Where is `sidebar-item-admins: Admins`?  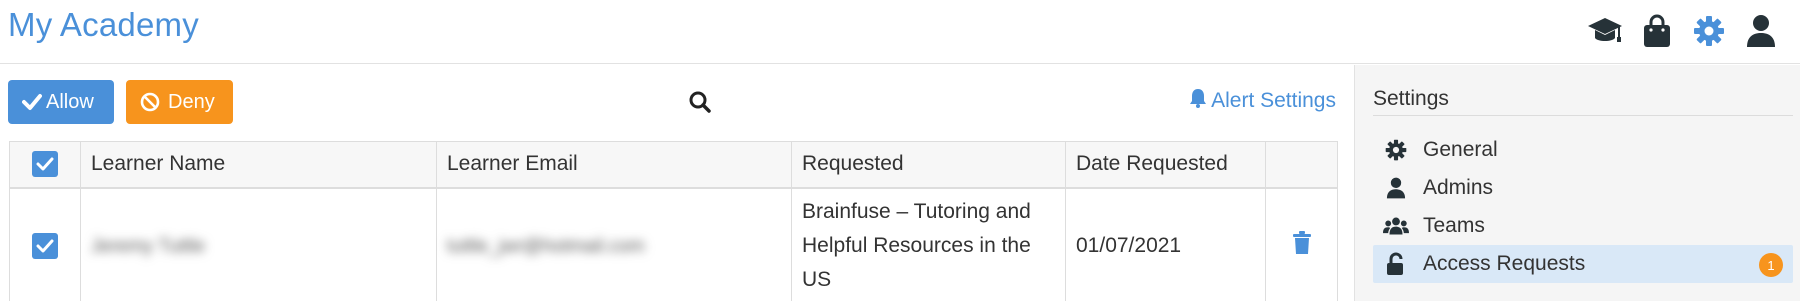
sidebar-item-admins: Admins is located at coordinates (1583, 188).